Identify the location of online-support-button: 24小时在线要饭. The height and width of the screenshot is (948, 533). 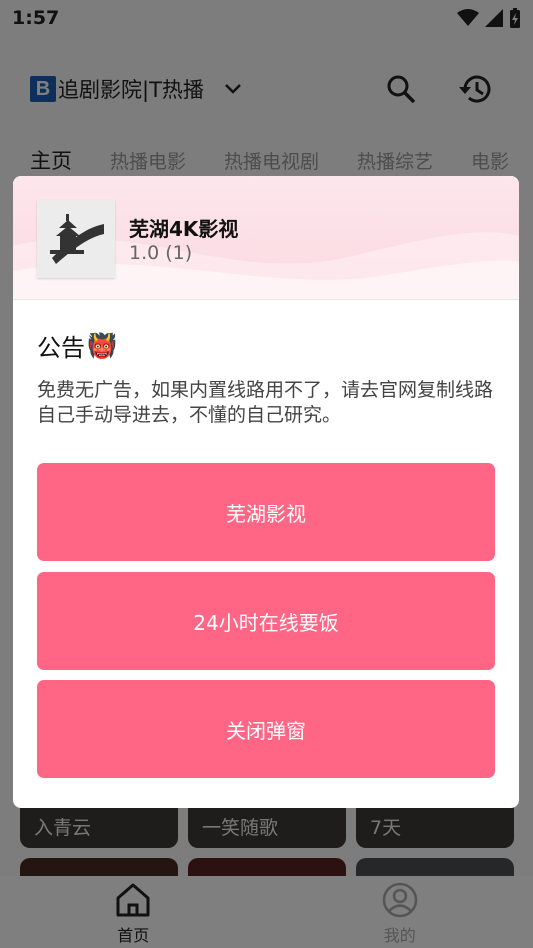
(266, 621).